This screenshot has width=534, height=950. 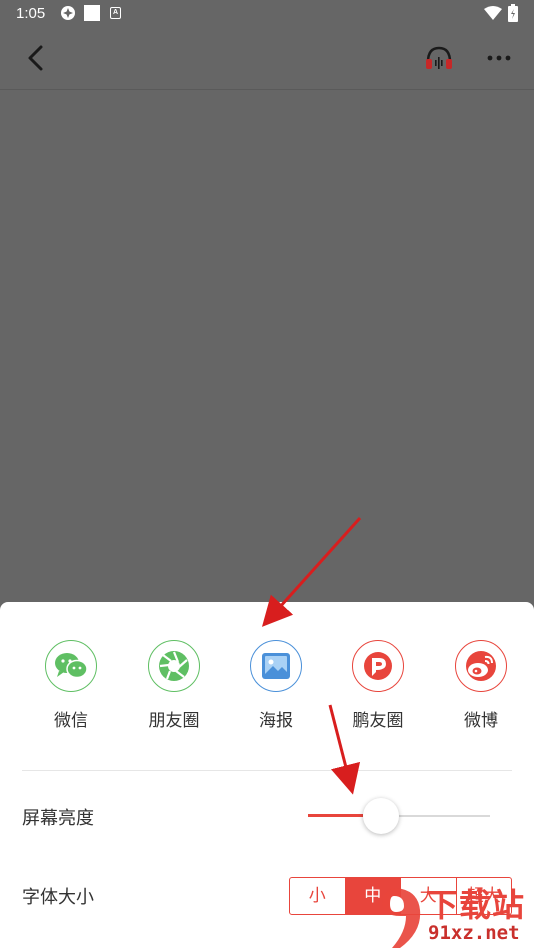 What do you see at coordinates (513, 13) in the screenshot?
I see `battery-icon` at bounding box center [513, 13].